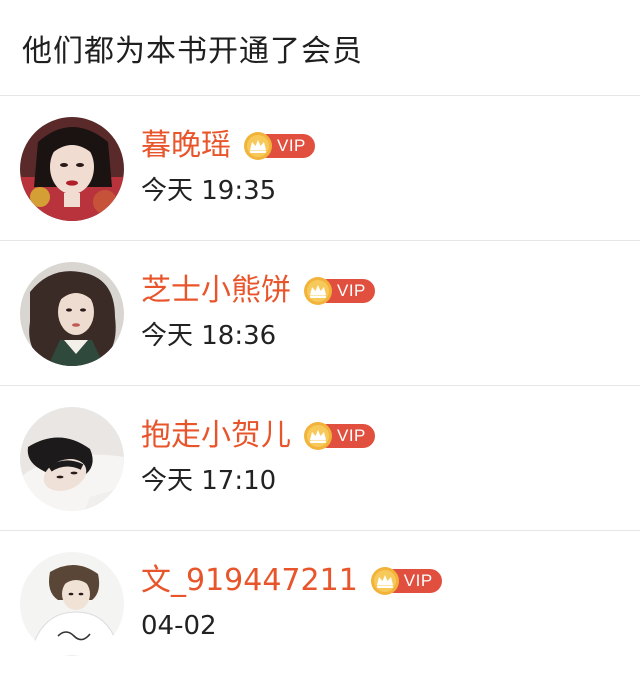 The width and height of the screenshot is (640, 676). I want to click on page-header: 他们都为本书开通了会员, so click(320, 48).